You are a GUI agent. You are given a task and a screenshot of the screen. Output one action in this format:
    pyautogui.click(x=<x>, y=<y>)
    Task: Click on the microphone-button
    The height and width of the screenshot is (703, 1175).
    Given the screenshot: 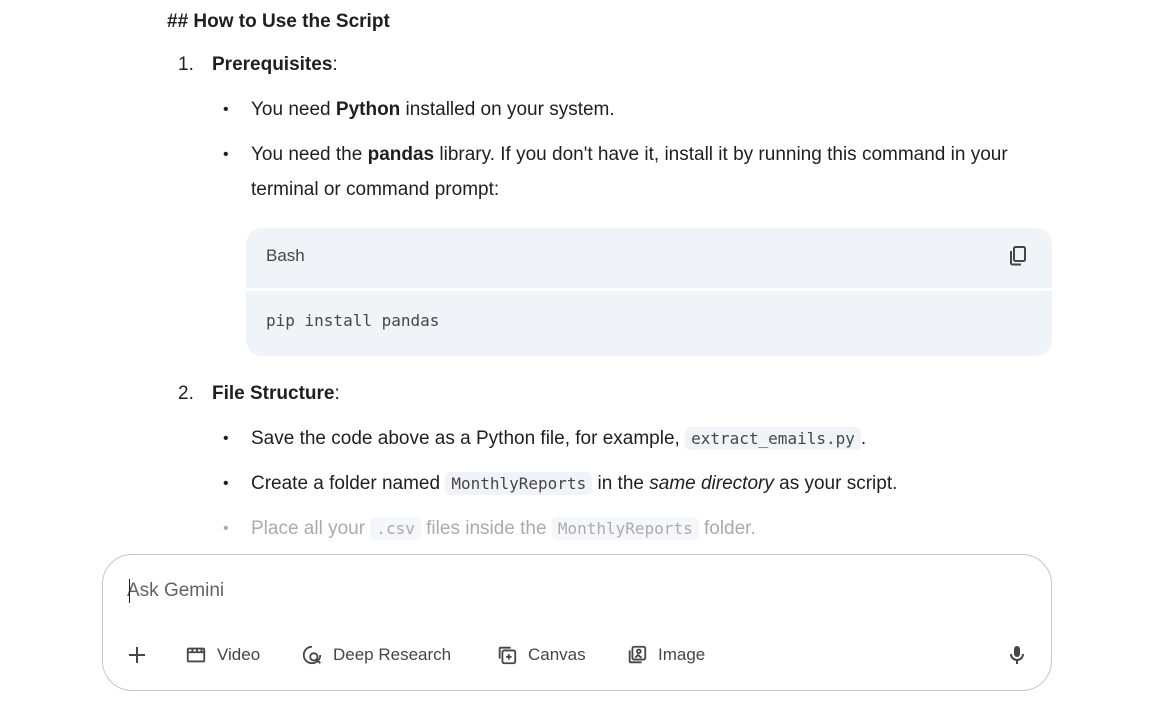 What is the action you would take?
    pyautogui.click(x=1017, y=655)
    